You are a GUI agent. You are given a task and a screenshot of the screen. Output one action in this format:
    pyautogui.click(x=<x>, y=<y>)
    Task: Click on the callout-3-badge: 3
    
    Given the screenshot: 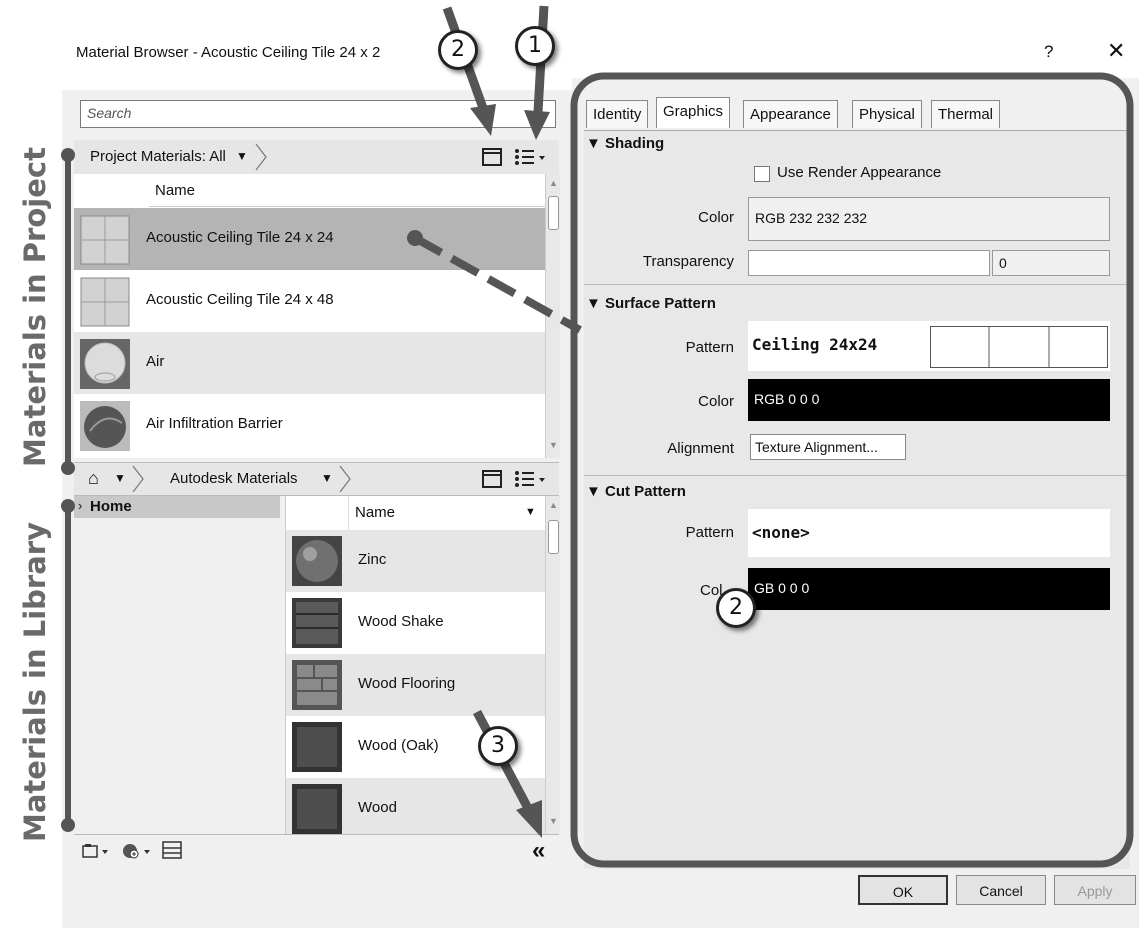 What is the action you would take?
    pyautogui.click(x=498, y=746)
    